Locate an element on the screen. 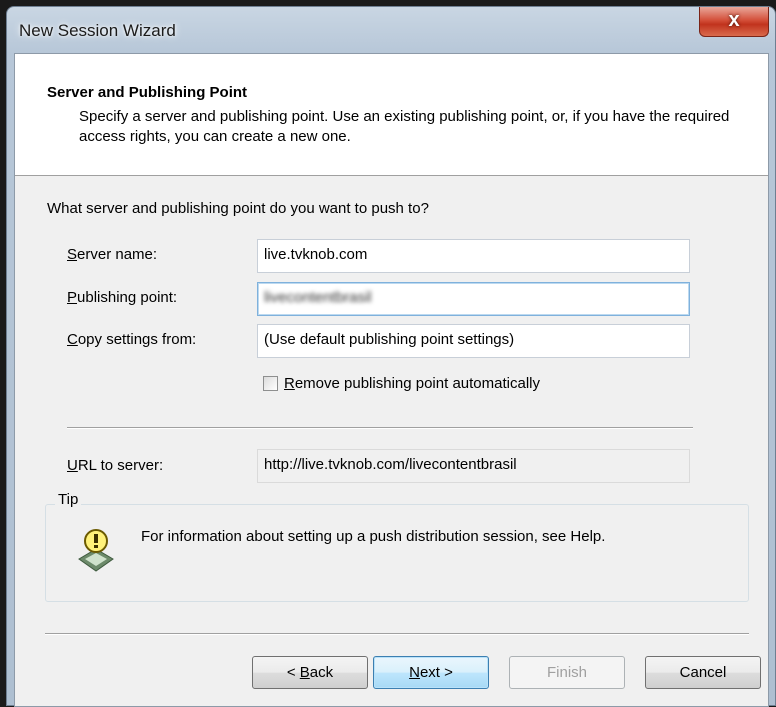 Image resolution: width=776 pixels, height=707 pixels. remove-publishing-point-checkbox is located at coordinates (270, 383).